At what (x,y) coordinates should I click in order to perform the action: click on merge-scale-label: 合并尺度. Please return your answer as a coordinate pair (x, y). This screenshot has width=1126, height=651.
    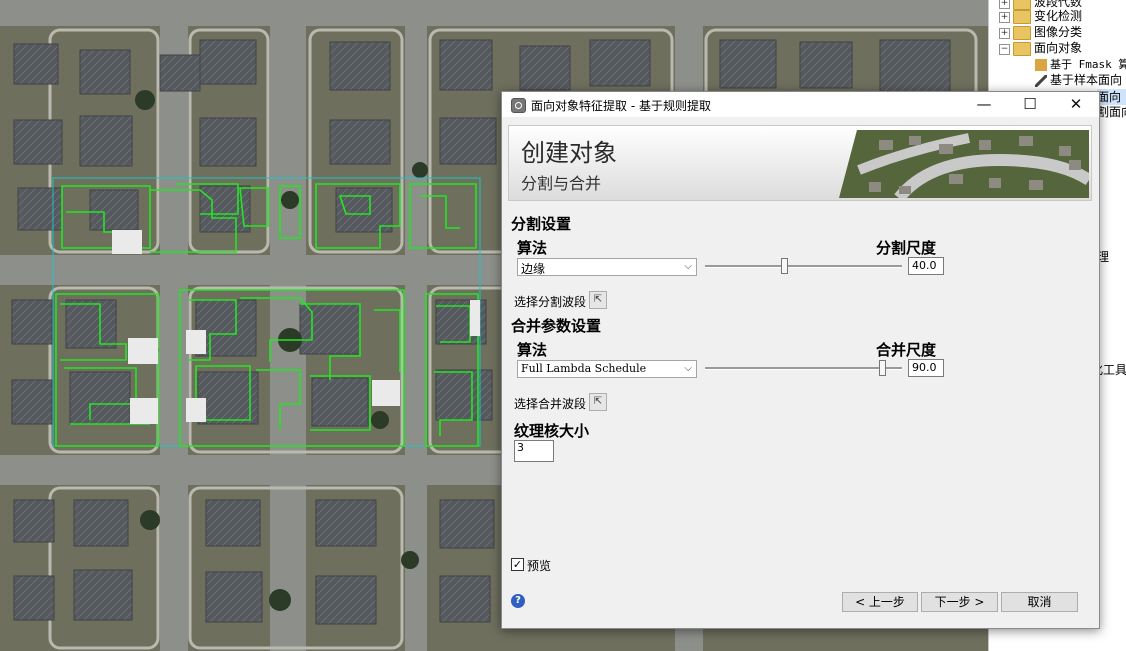
    Looking at the image, I should click on (906, 350).